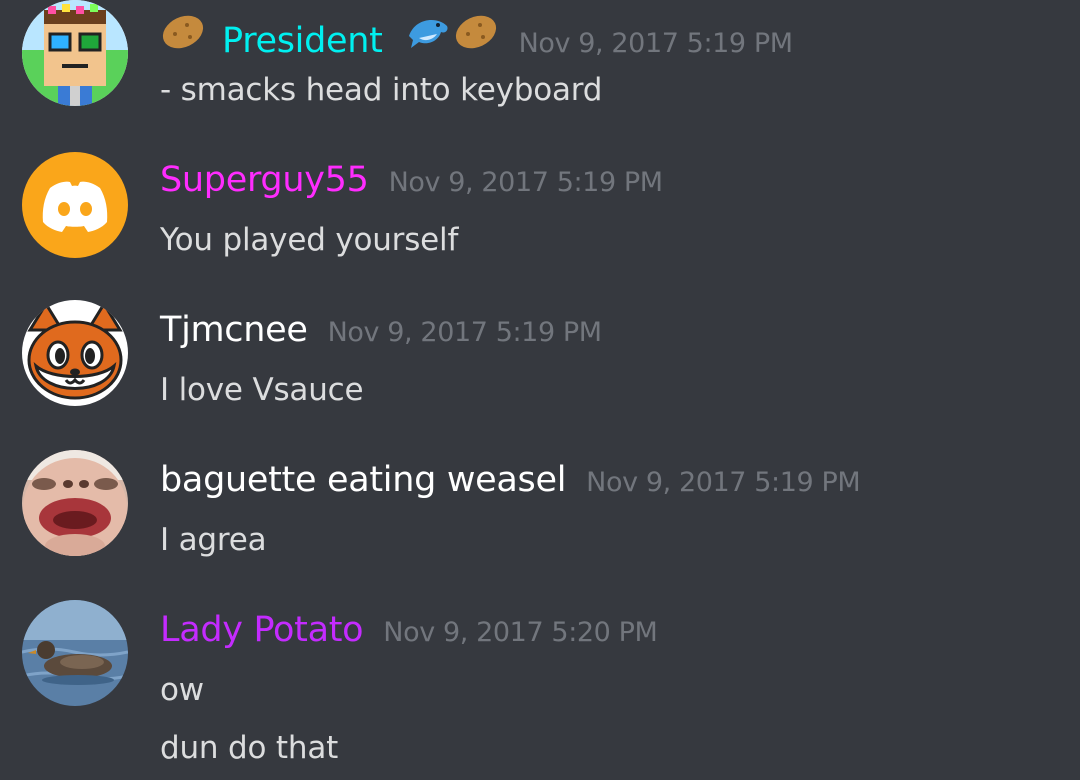 The width and height of the screenshot is (1080, 780). I want to click on dolphin-icon, so click(428, 32).